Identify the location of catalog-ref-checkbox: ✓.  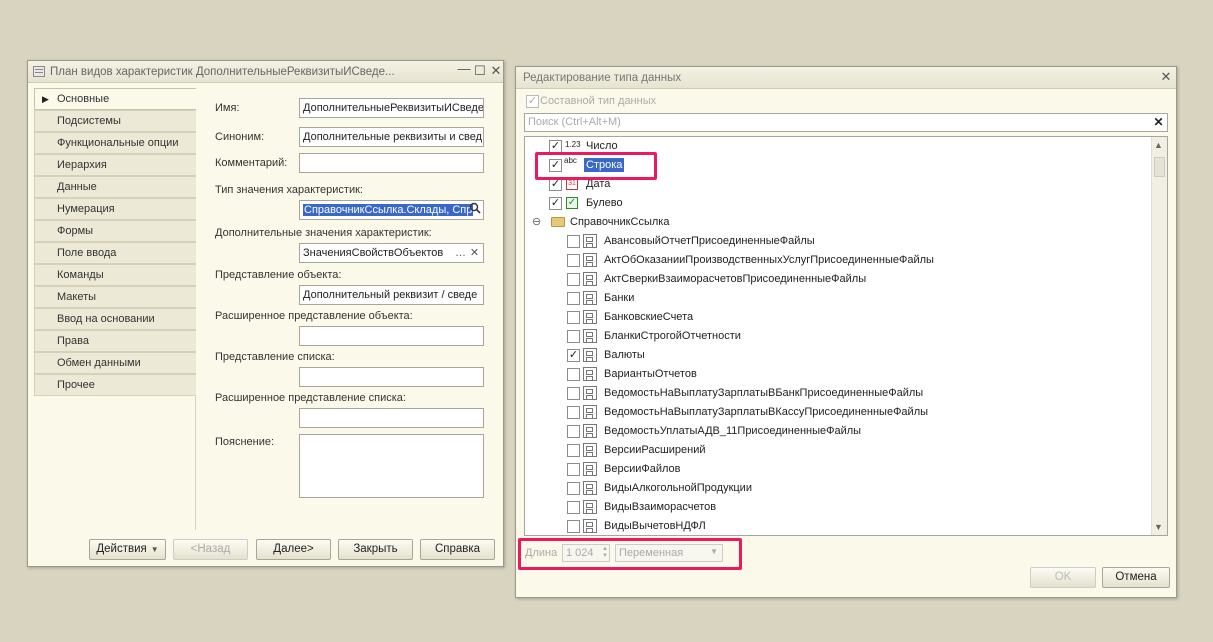
(573, 355).